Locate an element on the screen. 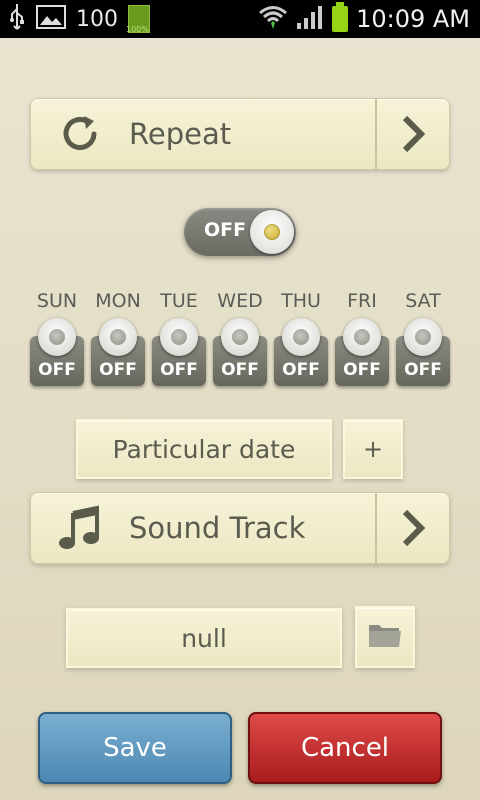 This screenshot has width=480, height=800. day-label: WED is located at coordinates (240, 301).